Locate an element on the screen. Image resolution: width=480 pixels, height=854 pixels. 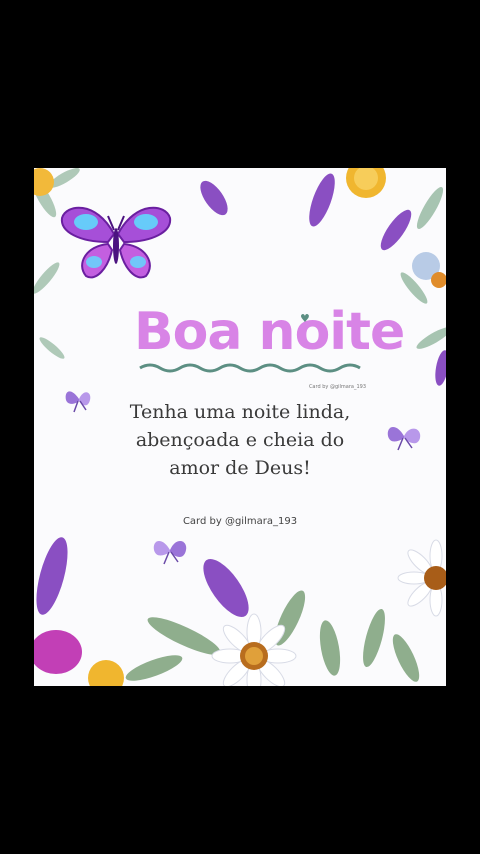
butterfly-icon is located at coordinates (116, 242).